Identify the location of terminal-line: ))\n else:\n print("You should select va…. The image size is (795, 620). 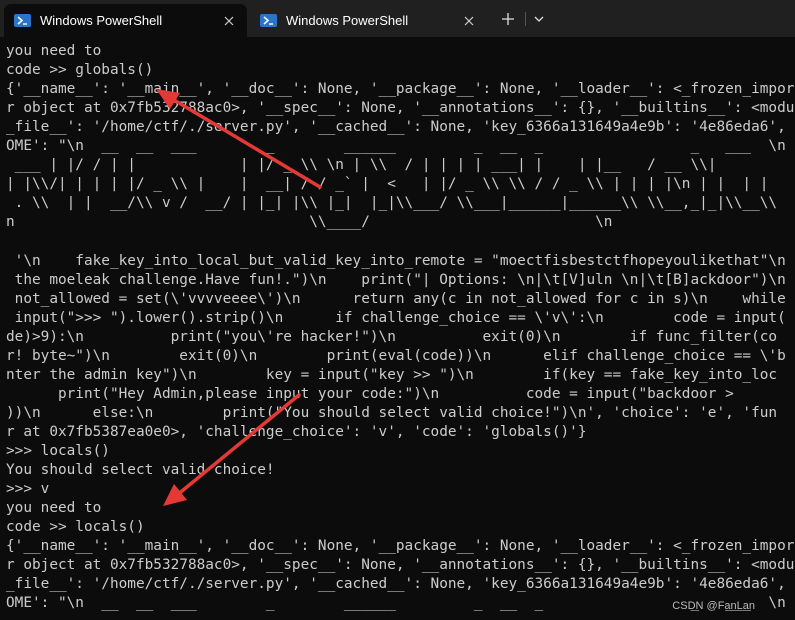
(392, 412).